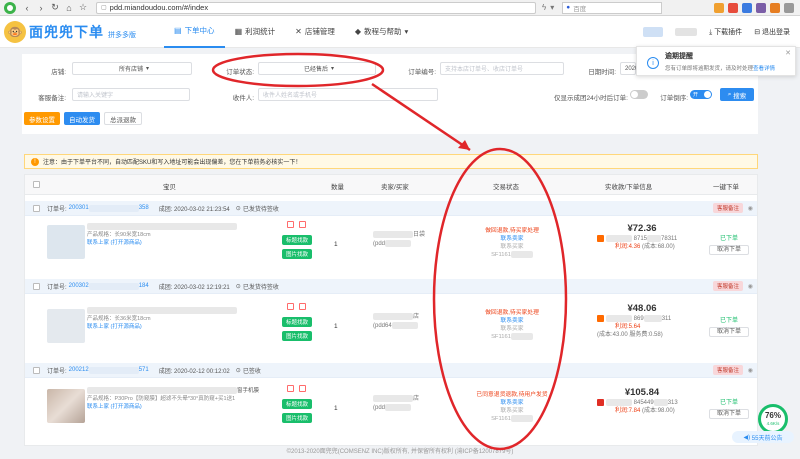  I want to click on search-button-label: 搜索, so click(740, 96).